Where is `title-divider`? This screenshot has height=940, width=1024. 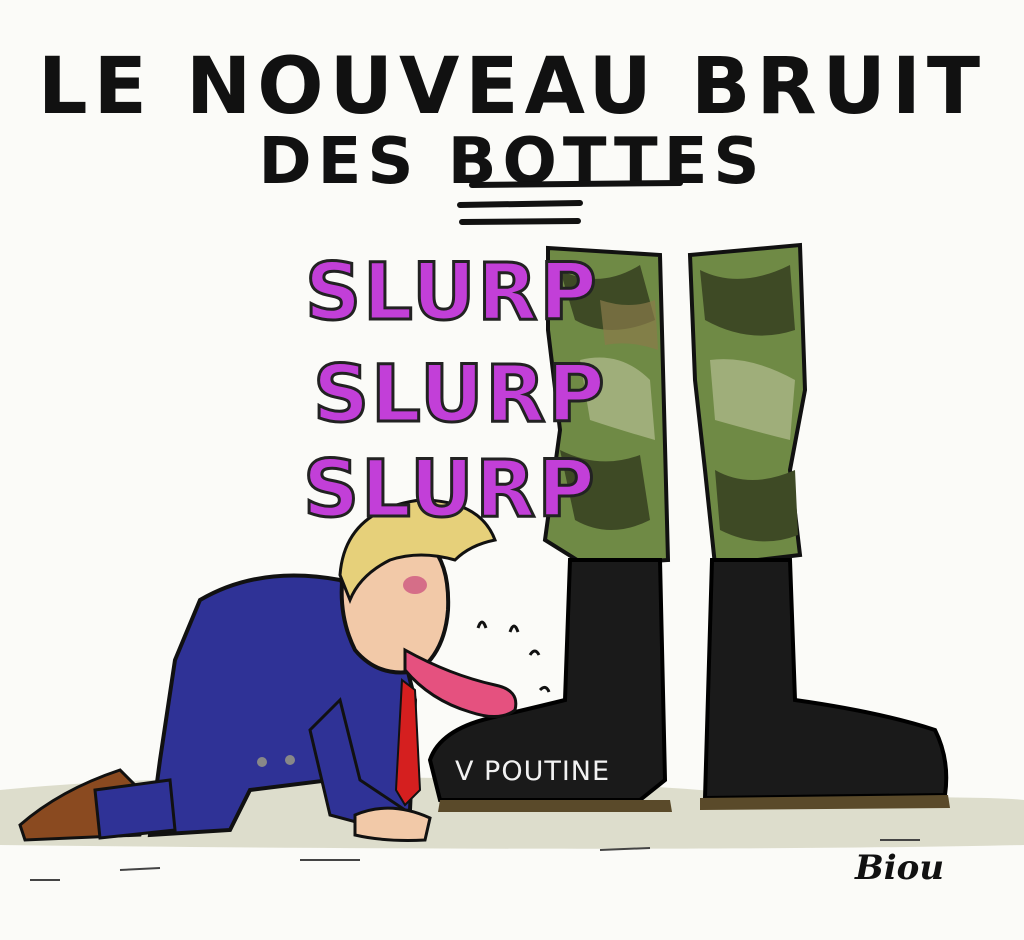 title-divider is located at coordinates (520, 212).